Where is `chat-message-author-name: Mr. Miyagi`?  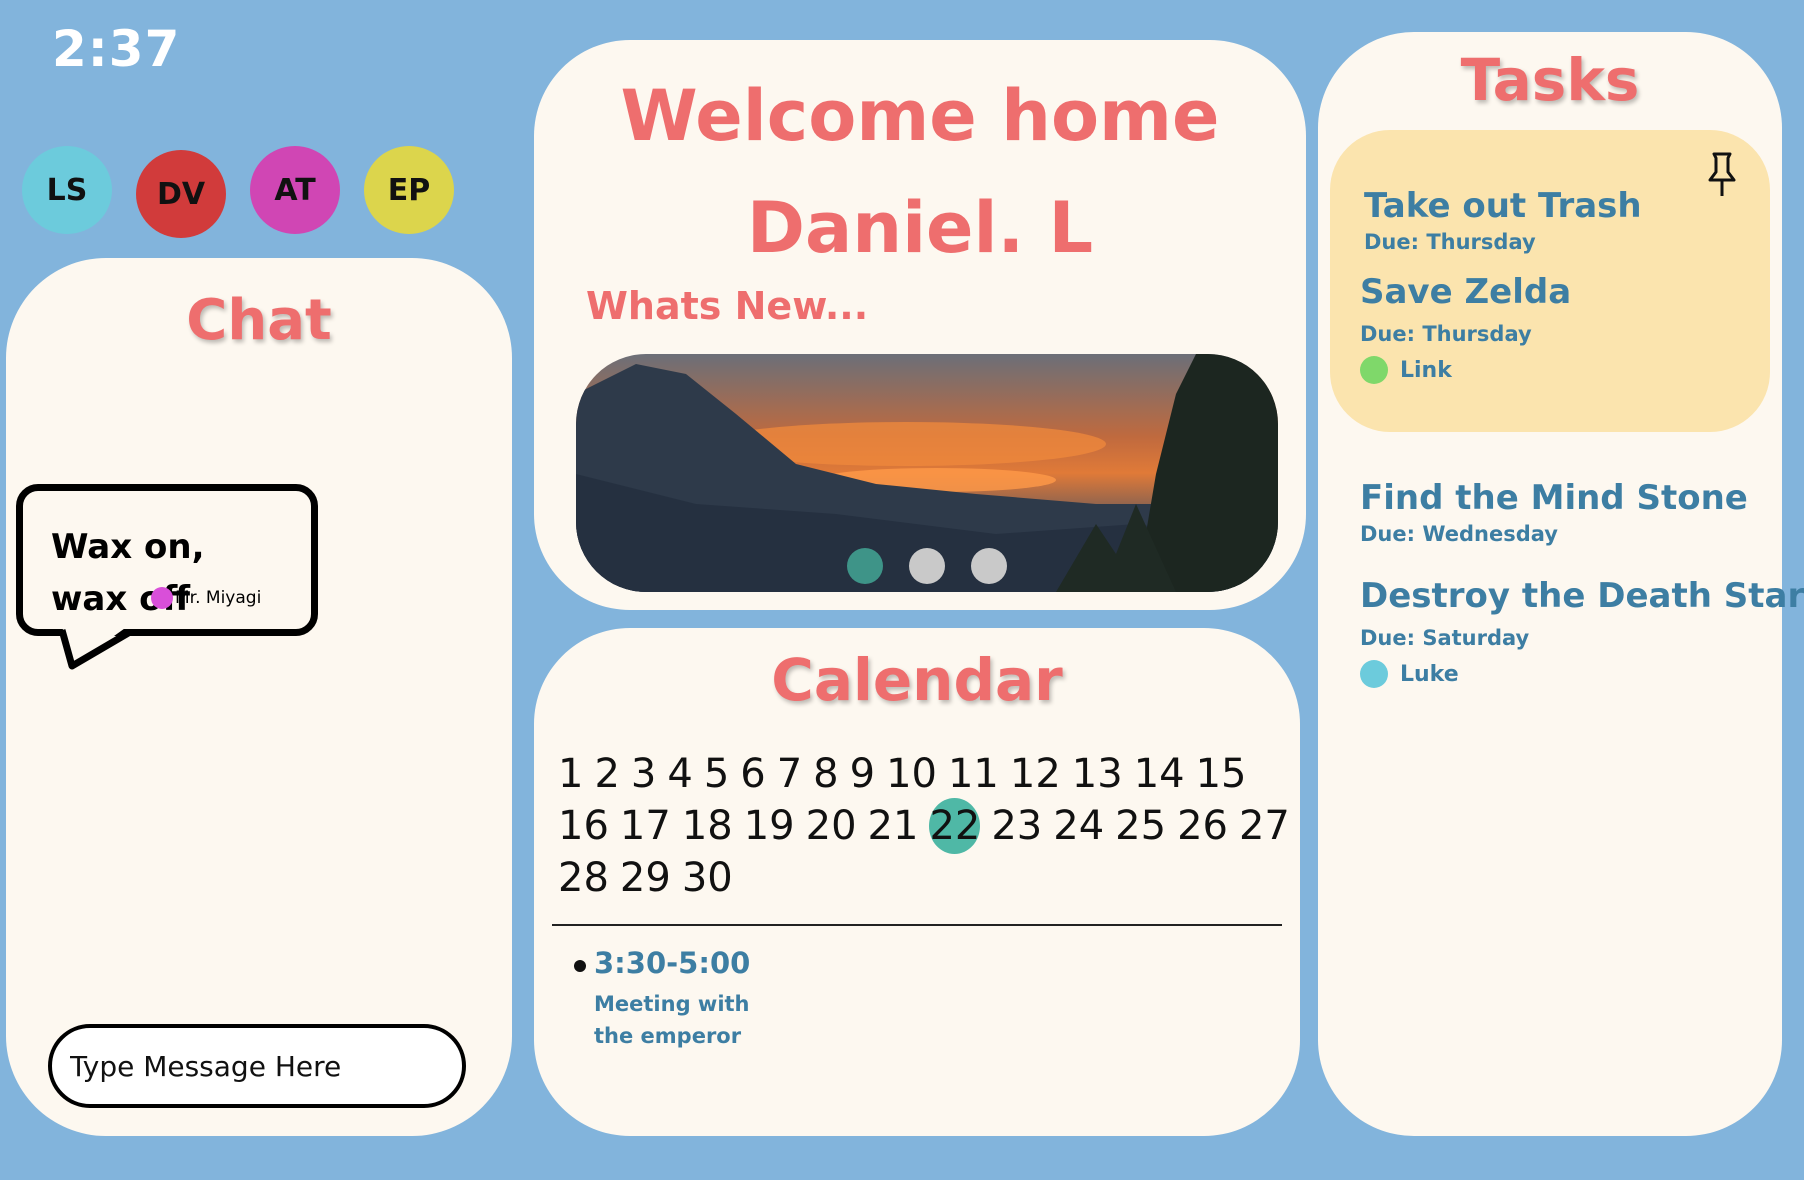 chat-message-author-name: Mr. Miyagi is located at coordinates (218, 598).